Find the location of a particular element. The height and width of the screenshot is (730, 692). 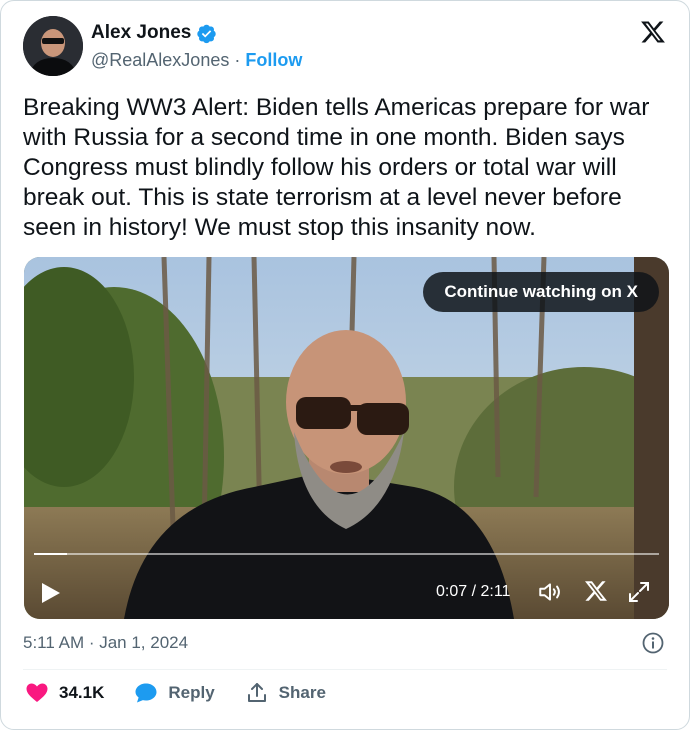

reply-label: Reply is located at coordinates (191, 692).